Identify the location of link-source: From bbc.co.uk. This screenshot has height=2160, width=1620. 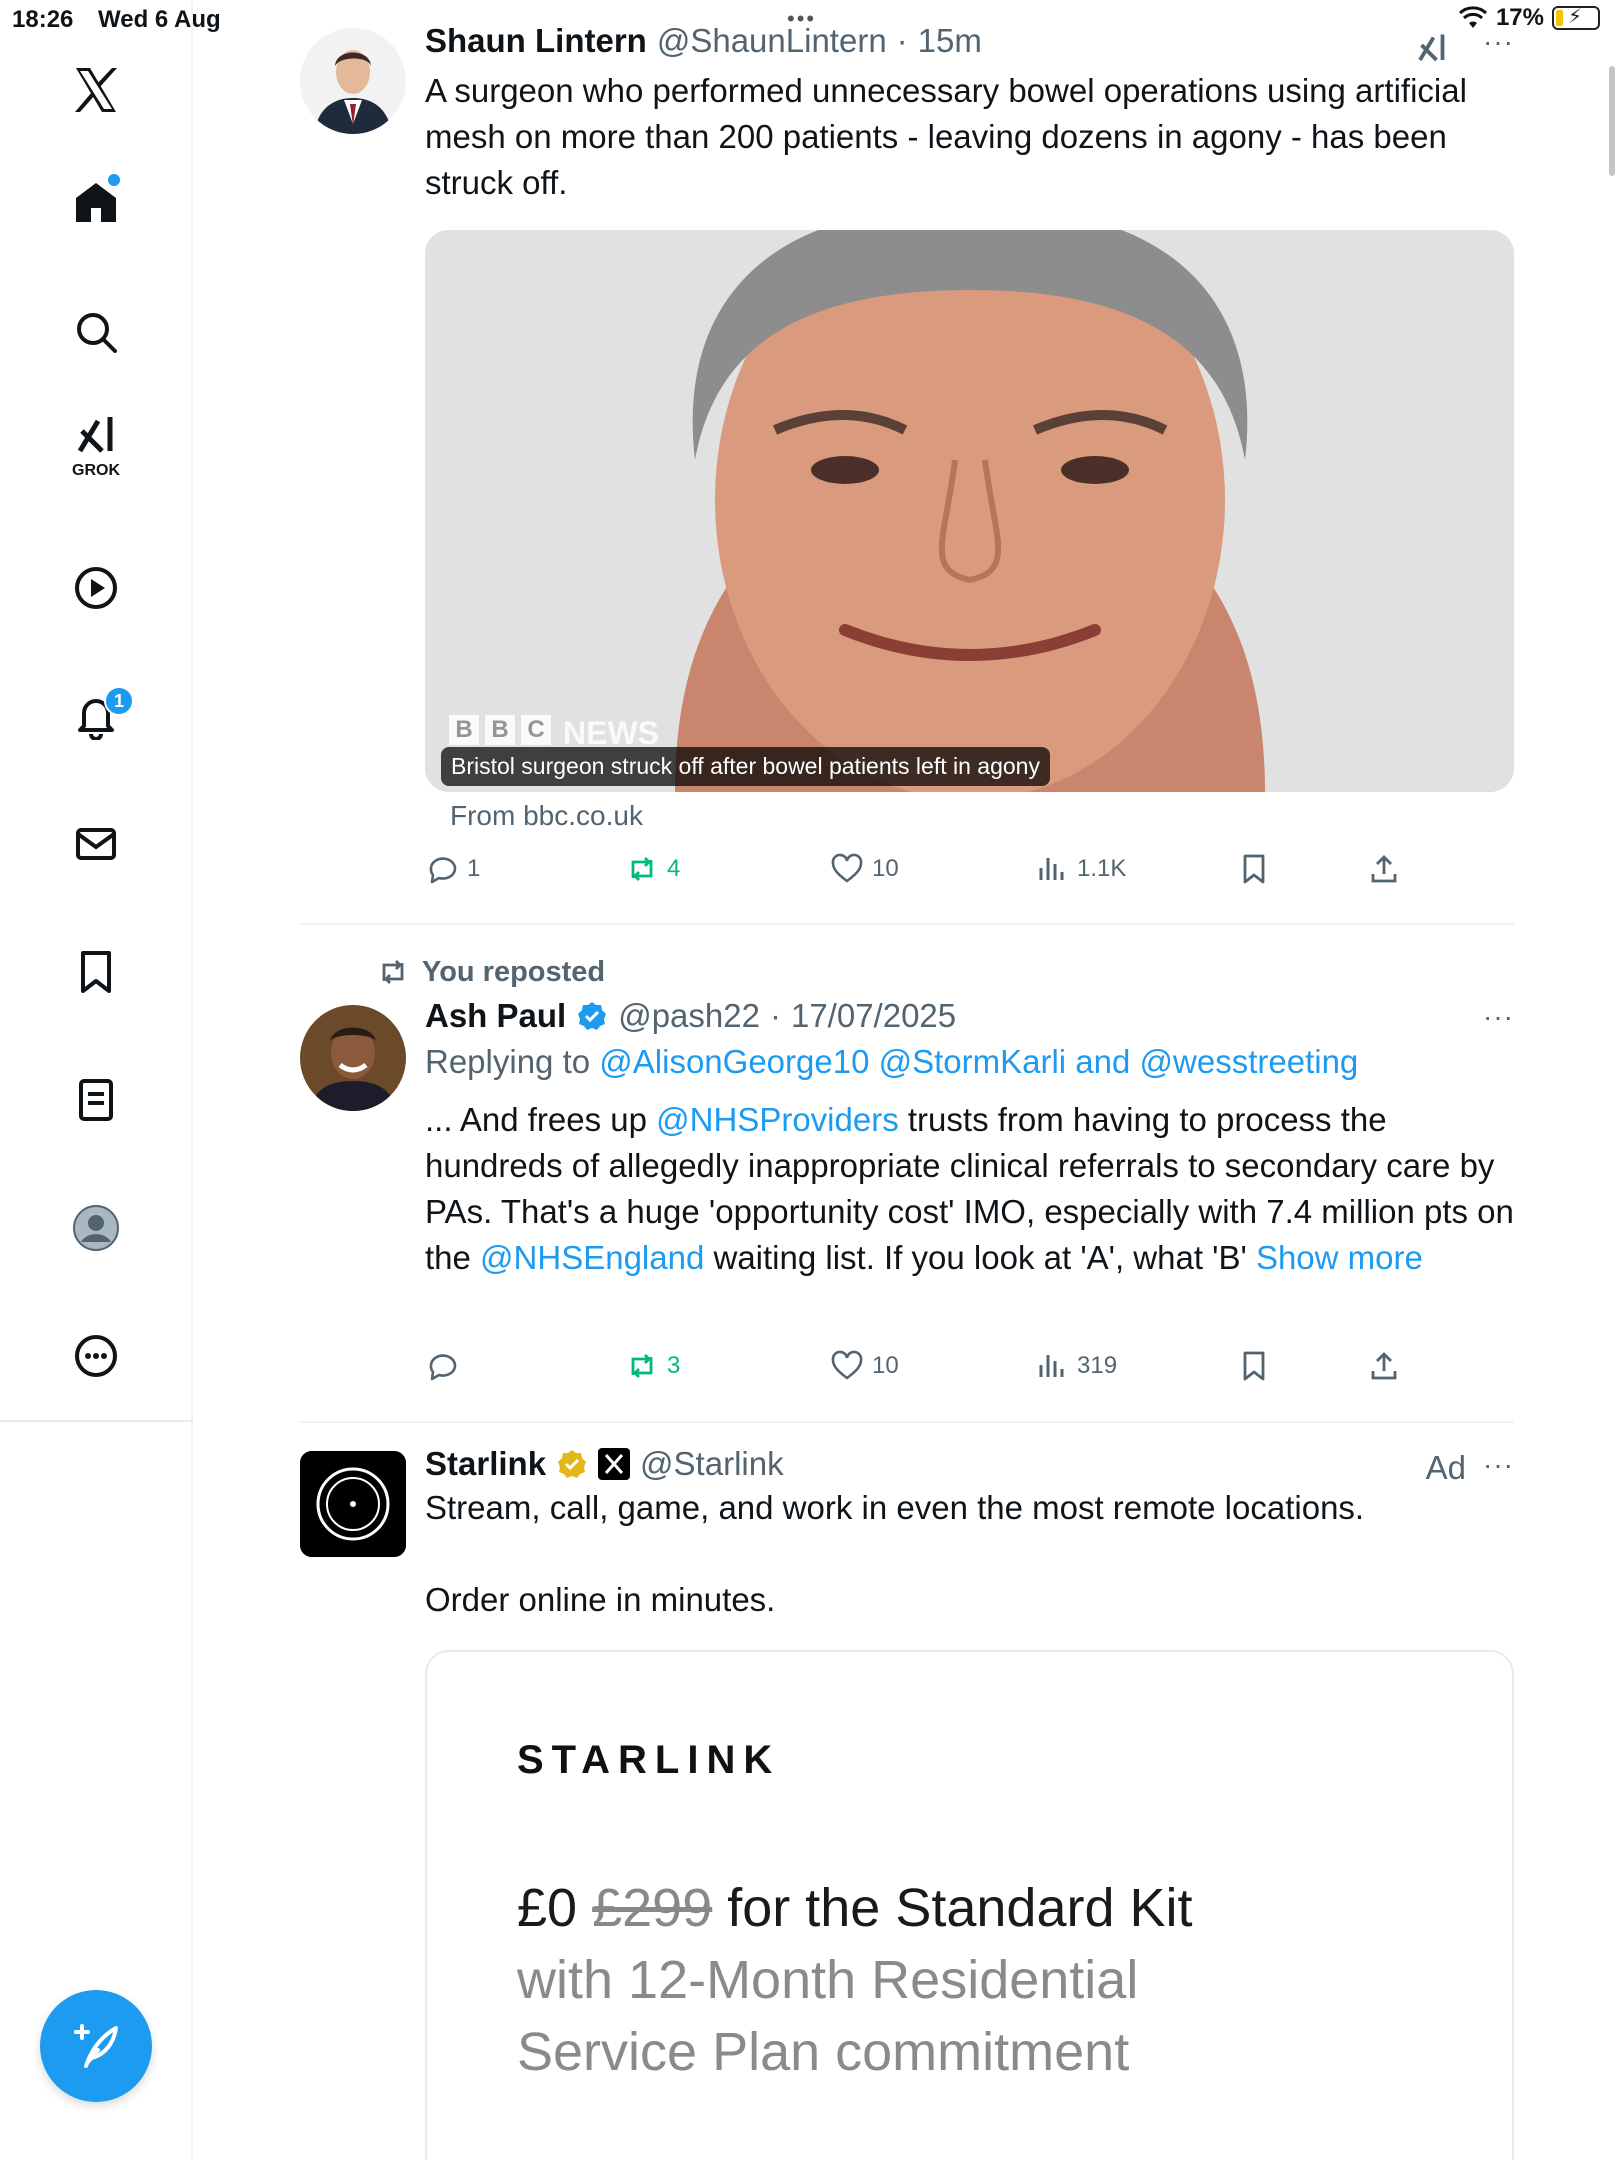
(546, 816).